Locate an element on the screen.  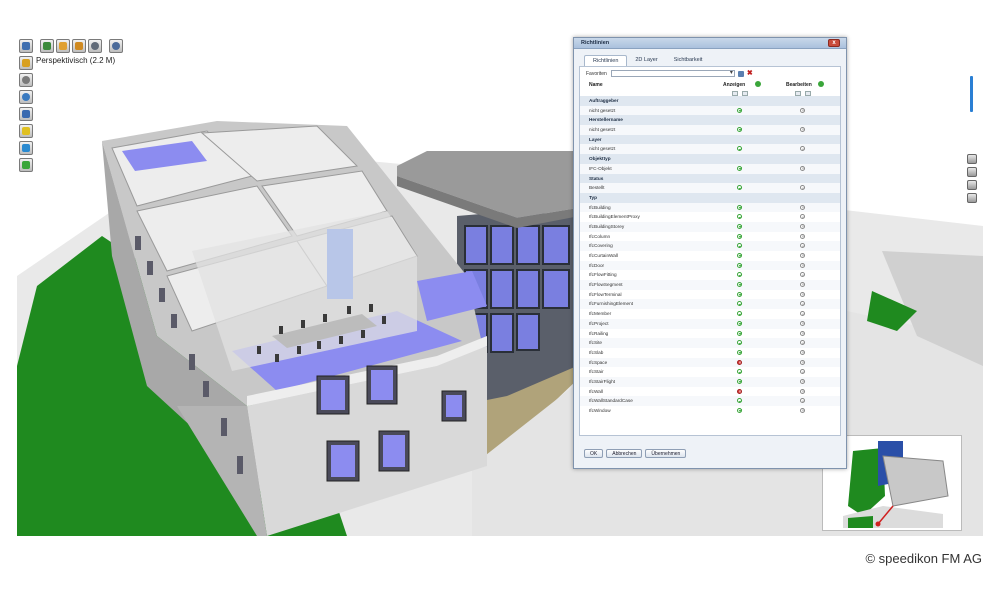
search-icon is located at coordinates (95, 46).